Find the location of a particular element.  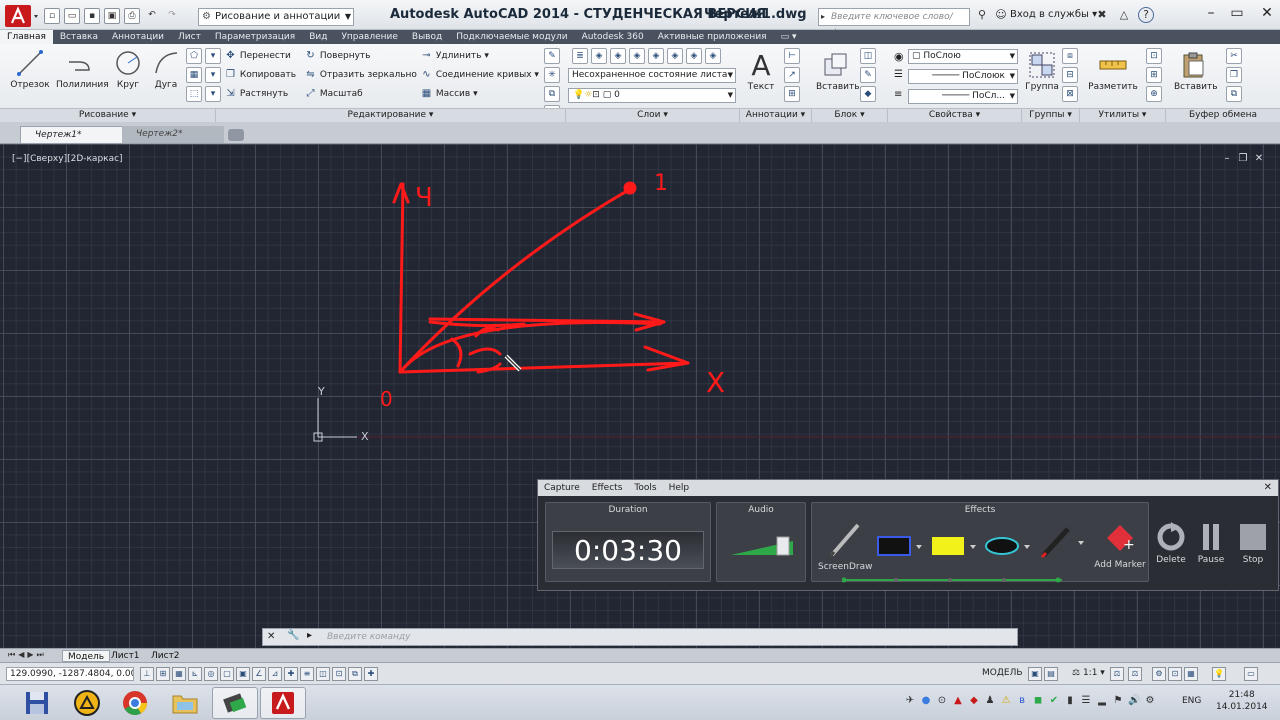

annotation-monitor-icon: ✚ is located at coordinates (371, 674).